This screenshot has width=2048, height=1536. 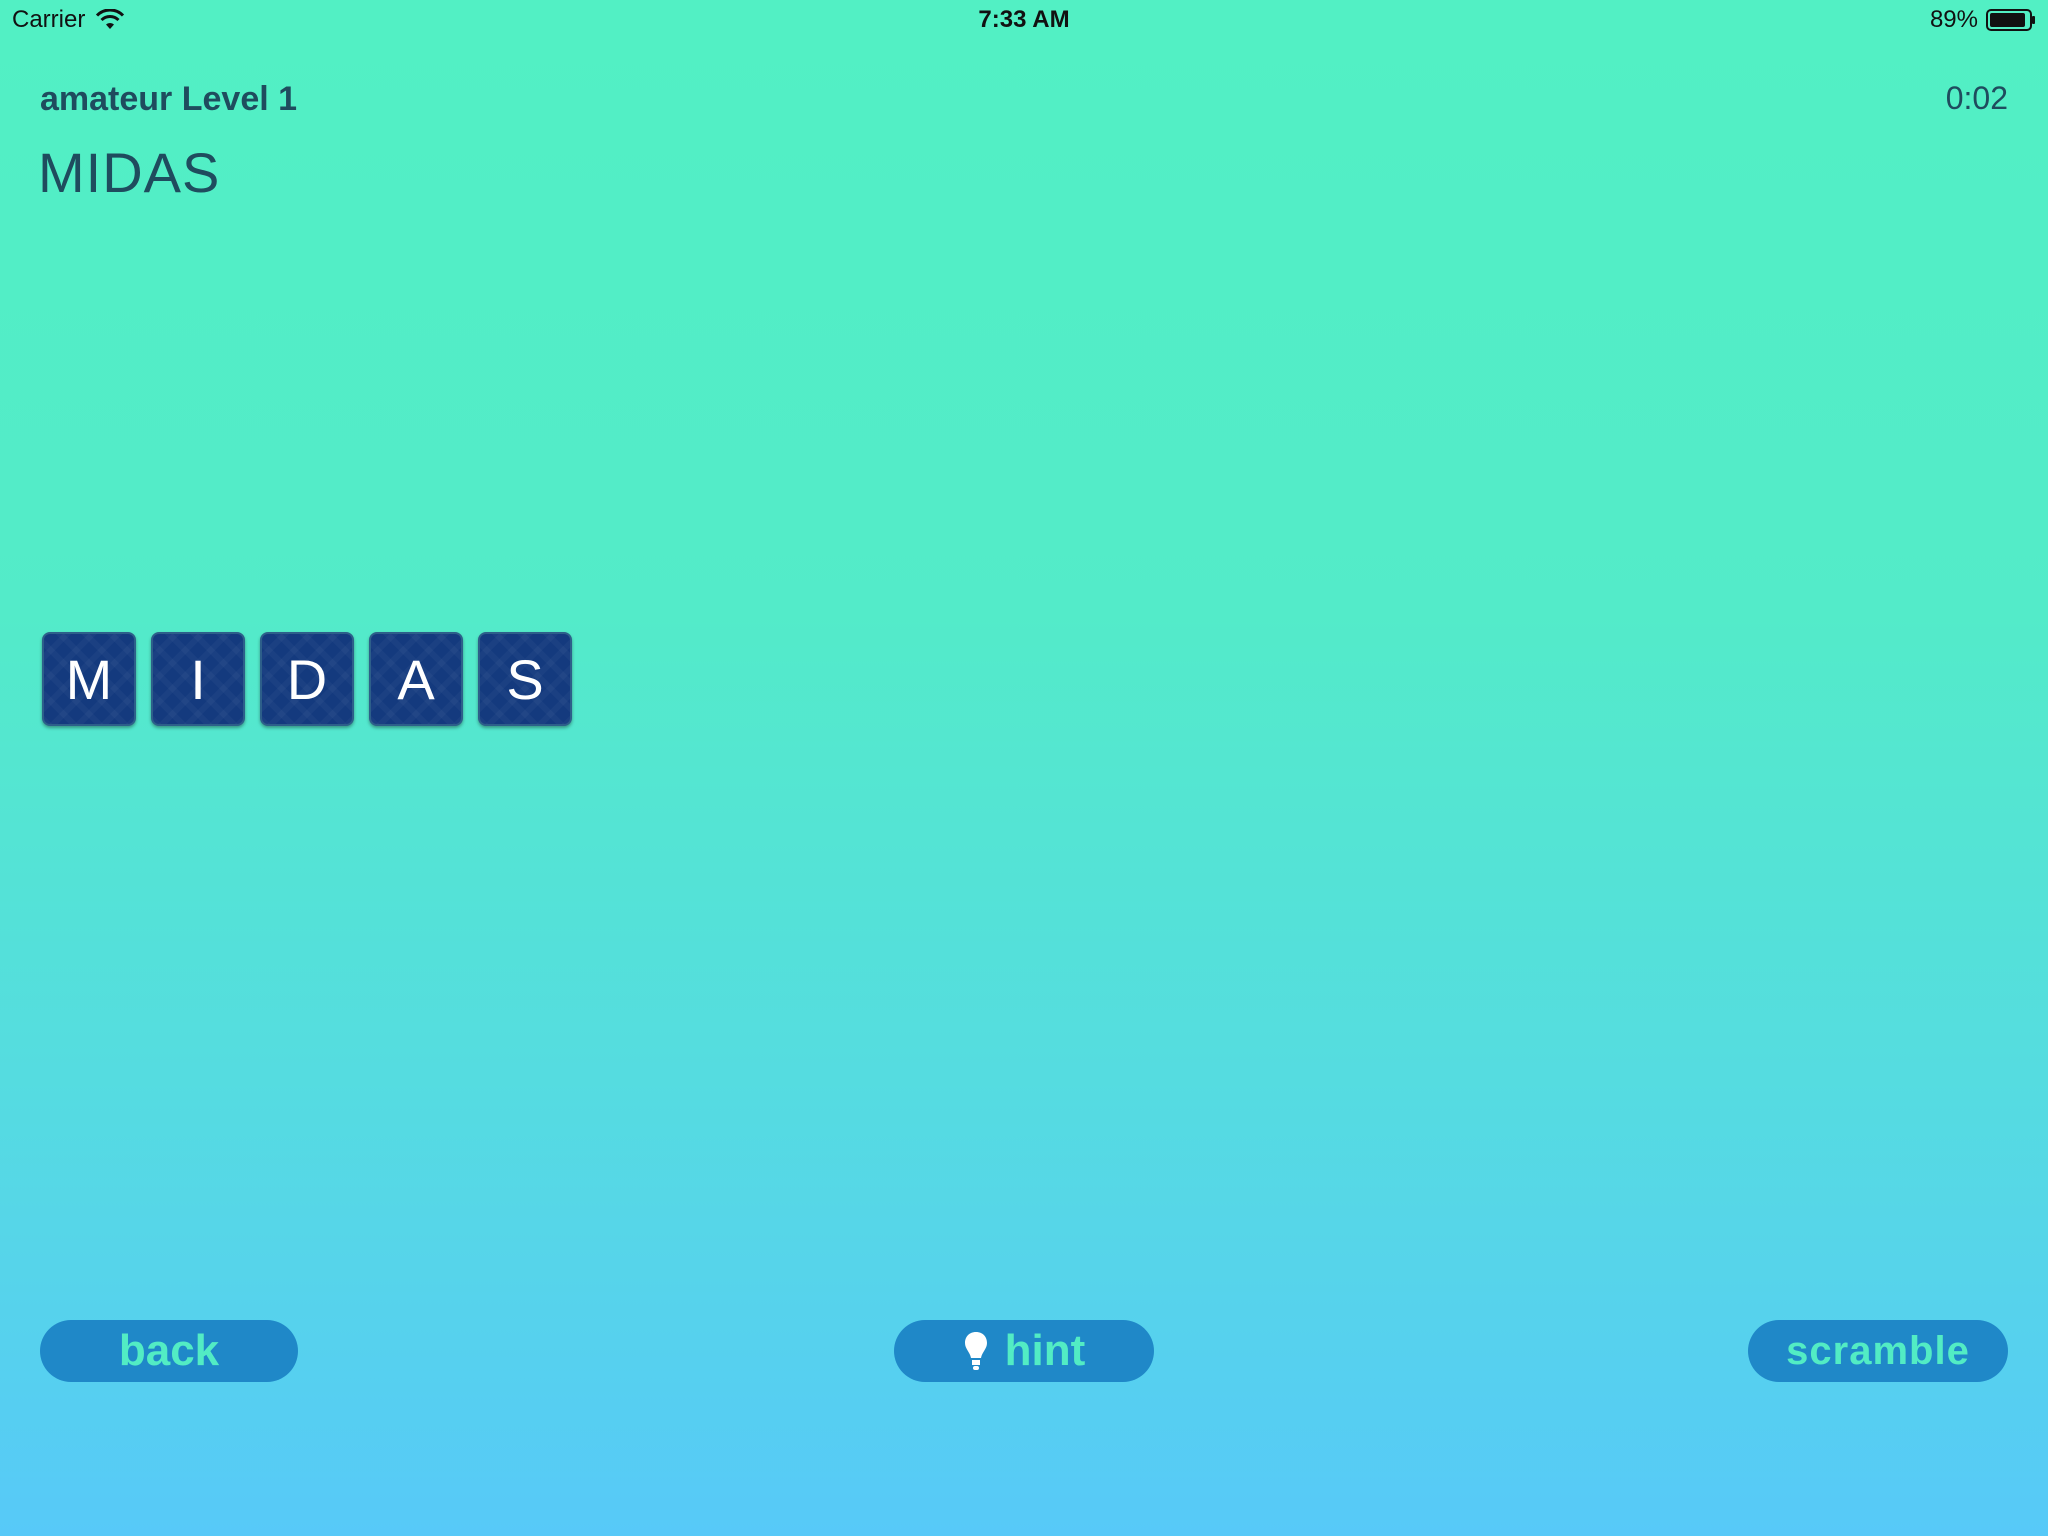 I want to click on letter-tile: M, so click(x=89, y=679).